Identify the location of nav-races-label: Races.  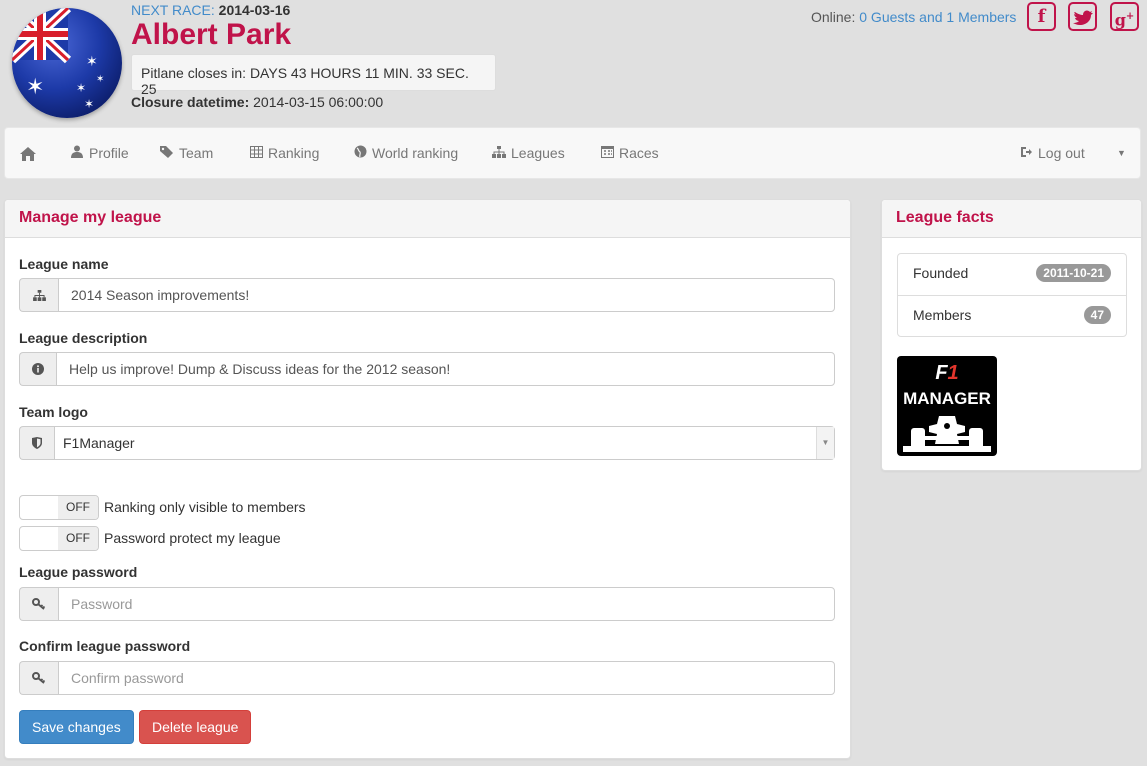
(639, 153).